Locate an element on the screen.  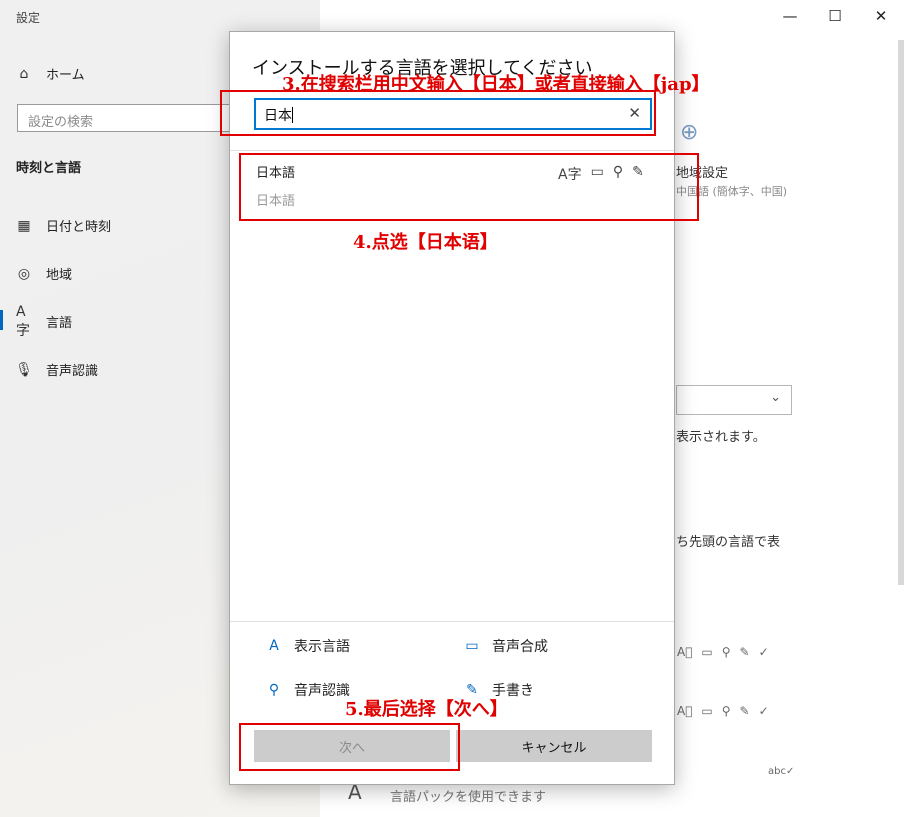
sidebar-item-label: 日付と時刻 is located at coordinates (79, 227).